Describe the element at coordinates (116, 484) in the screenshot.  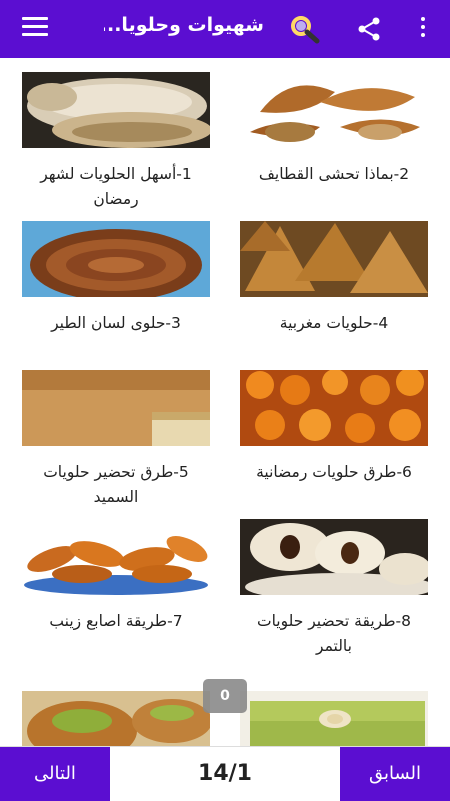
I see `recipe-title: 5-طرق تحضير حلويات السميد` at that location.